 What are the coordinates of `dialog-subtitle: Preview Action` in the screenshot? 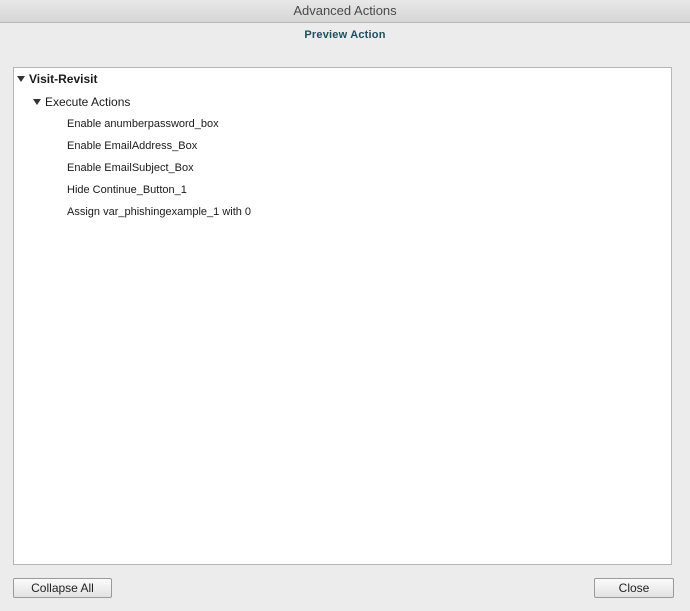 It's located at (345, 35).